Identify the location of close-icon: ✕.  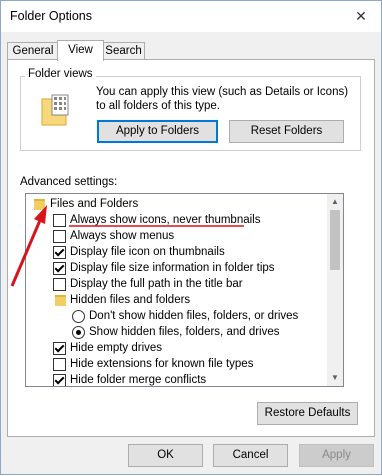
(361, 16).